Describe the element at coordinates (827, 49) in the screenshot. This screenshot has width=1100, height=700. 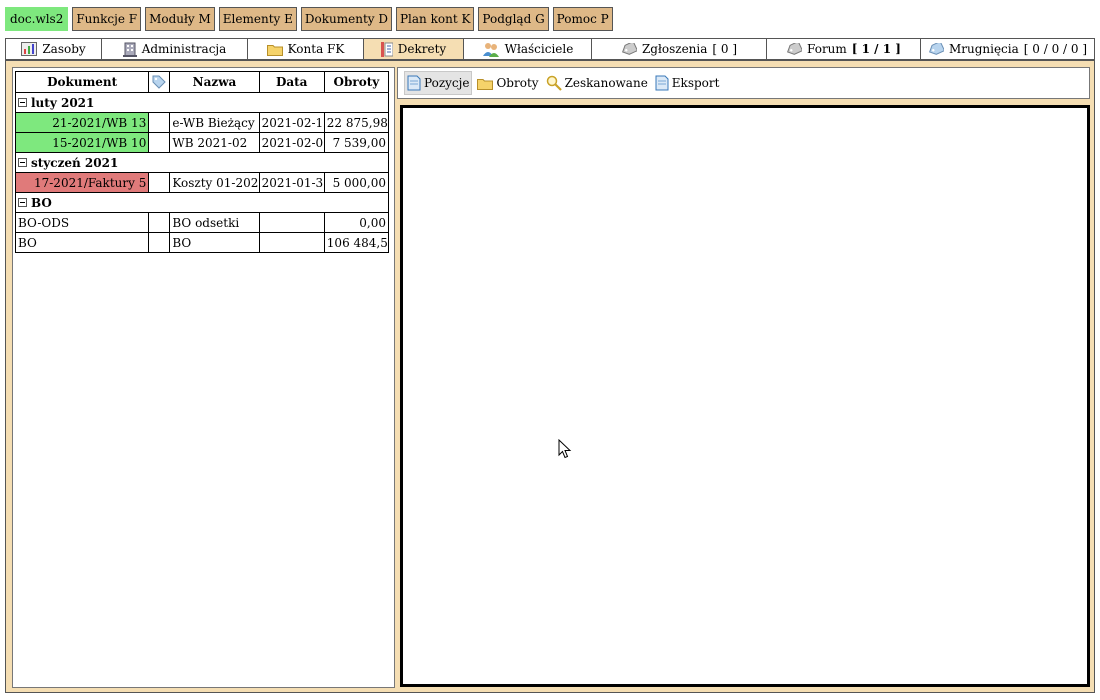
I see `tab-forum-label: Forum` at that location.